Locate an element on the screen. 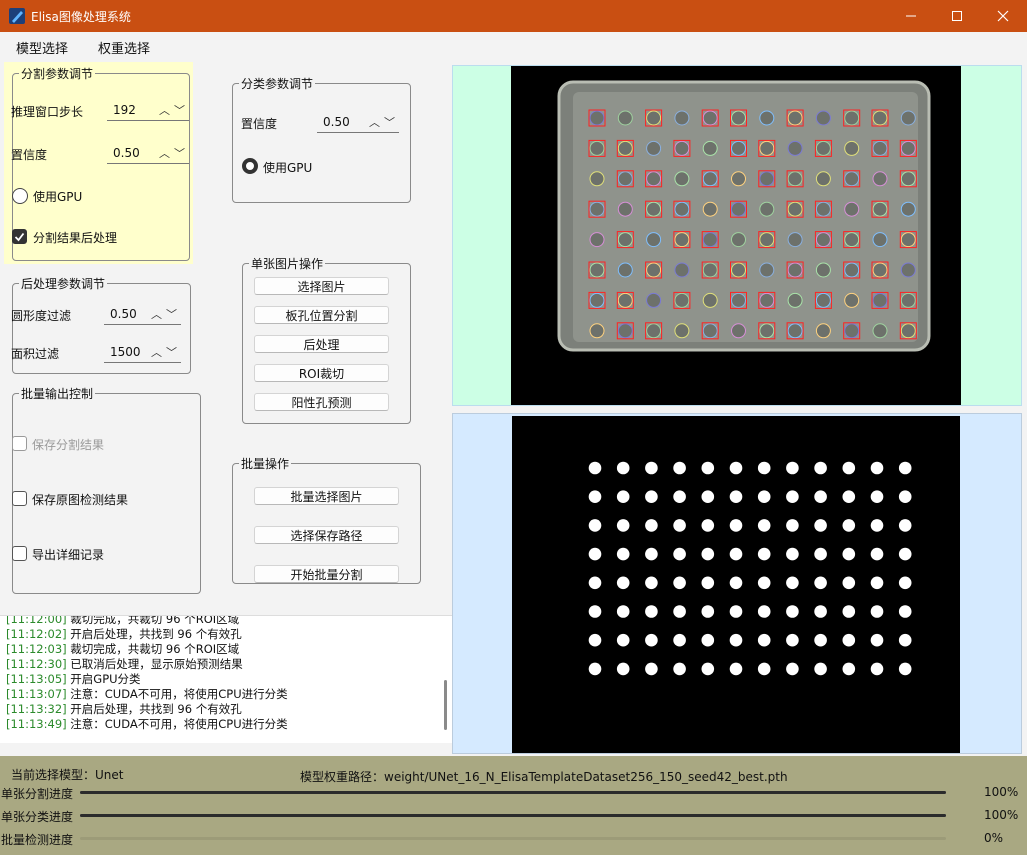  cls-gpu-radio is located at coordinates (250, 166).